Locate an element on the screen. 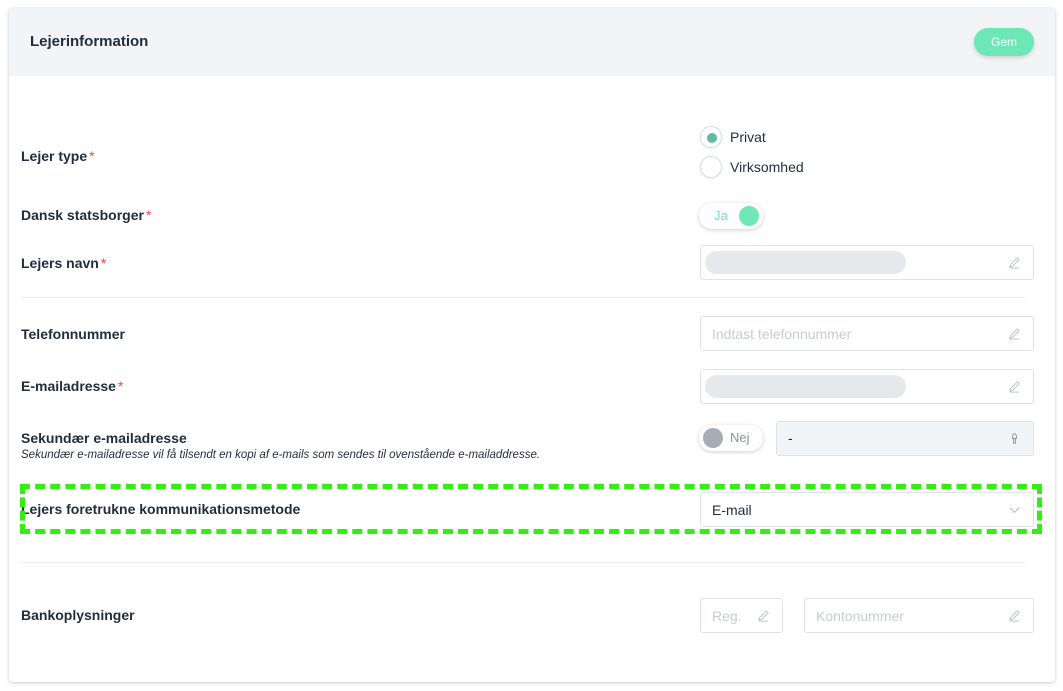  account-number-placeholder: Kontonummer is located at coordinates (860, 616).